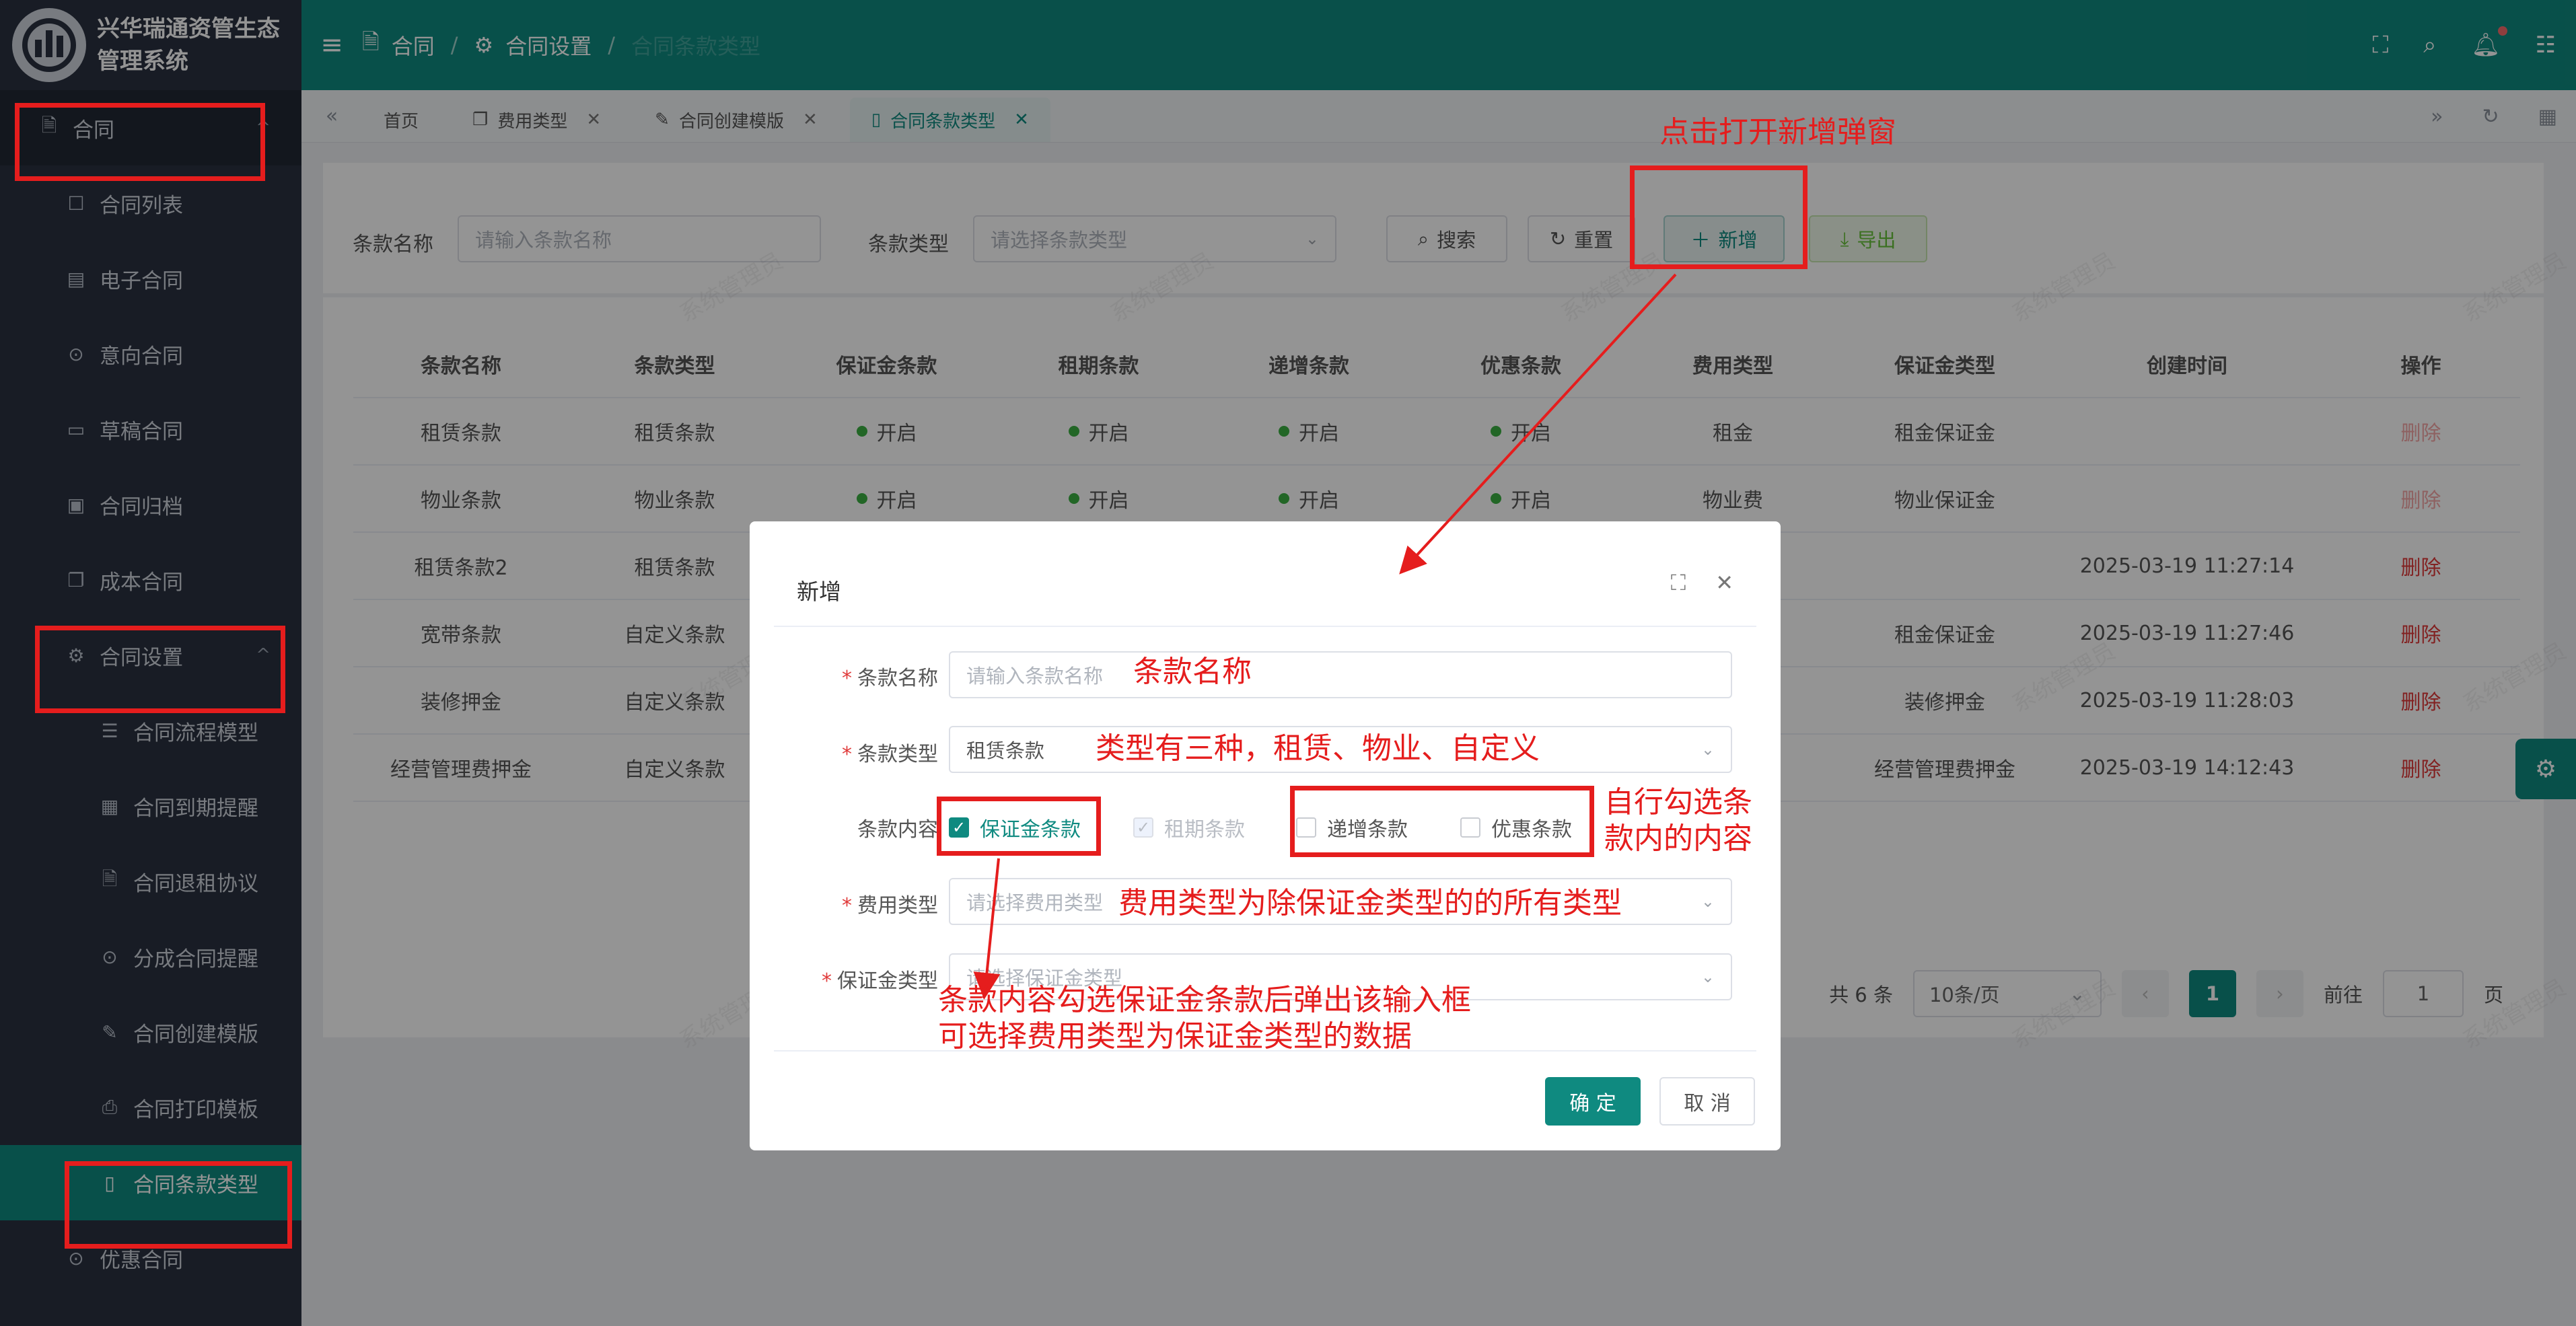  I want to click on annotation-deposit: 条款内容勾选保证金条款后弹出该输入框 可选择费用类型为保证金类型的数据, so click(1204, 1018).